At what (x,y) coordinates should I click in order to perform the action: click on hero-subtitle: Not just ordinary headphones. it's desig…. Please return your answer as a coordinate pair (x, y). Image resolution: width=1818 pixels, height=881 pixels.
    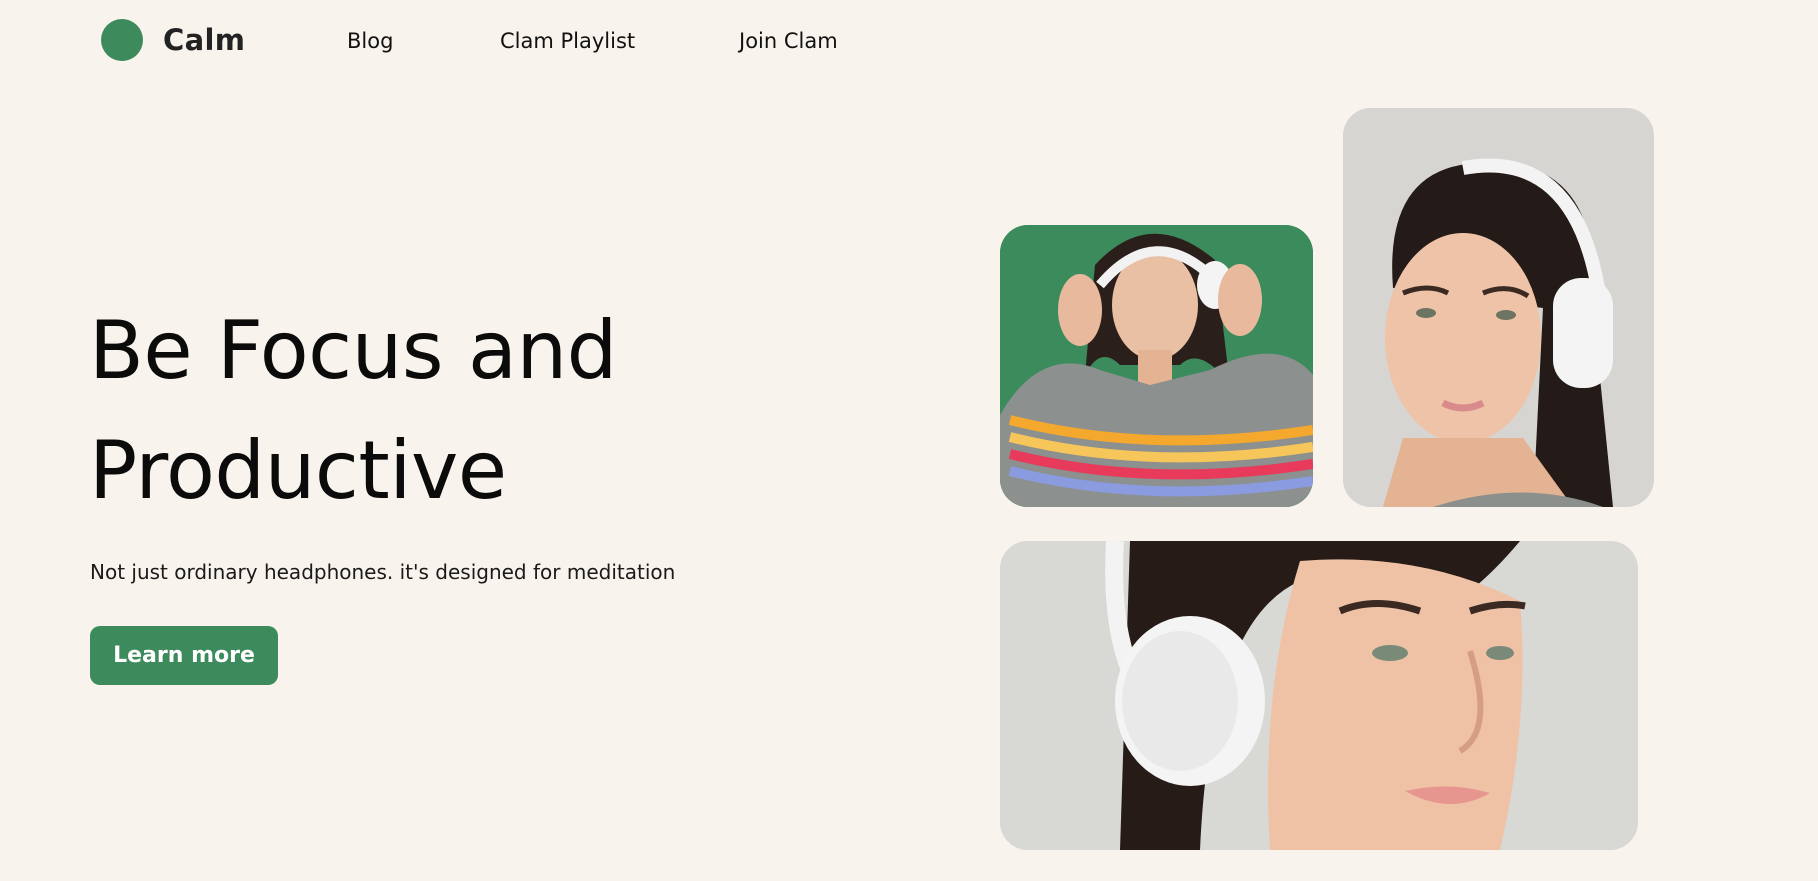
    Looking at the image, I should click on (383, 572).